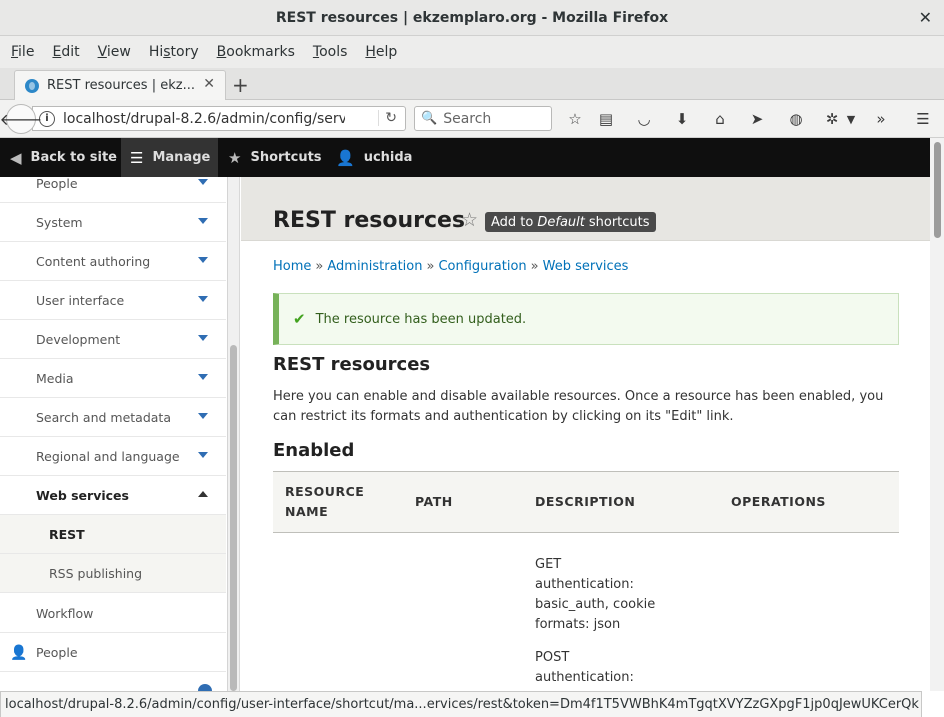  Describe the element at coordinates (345, 157) in the screenshot. I see `user-icon: 👤` at that location.